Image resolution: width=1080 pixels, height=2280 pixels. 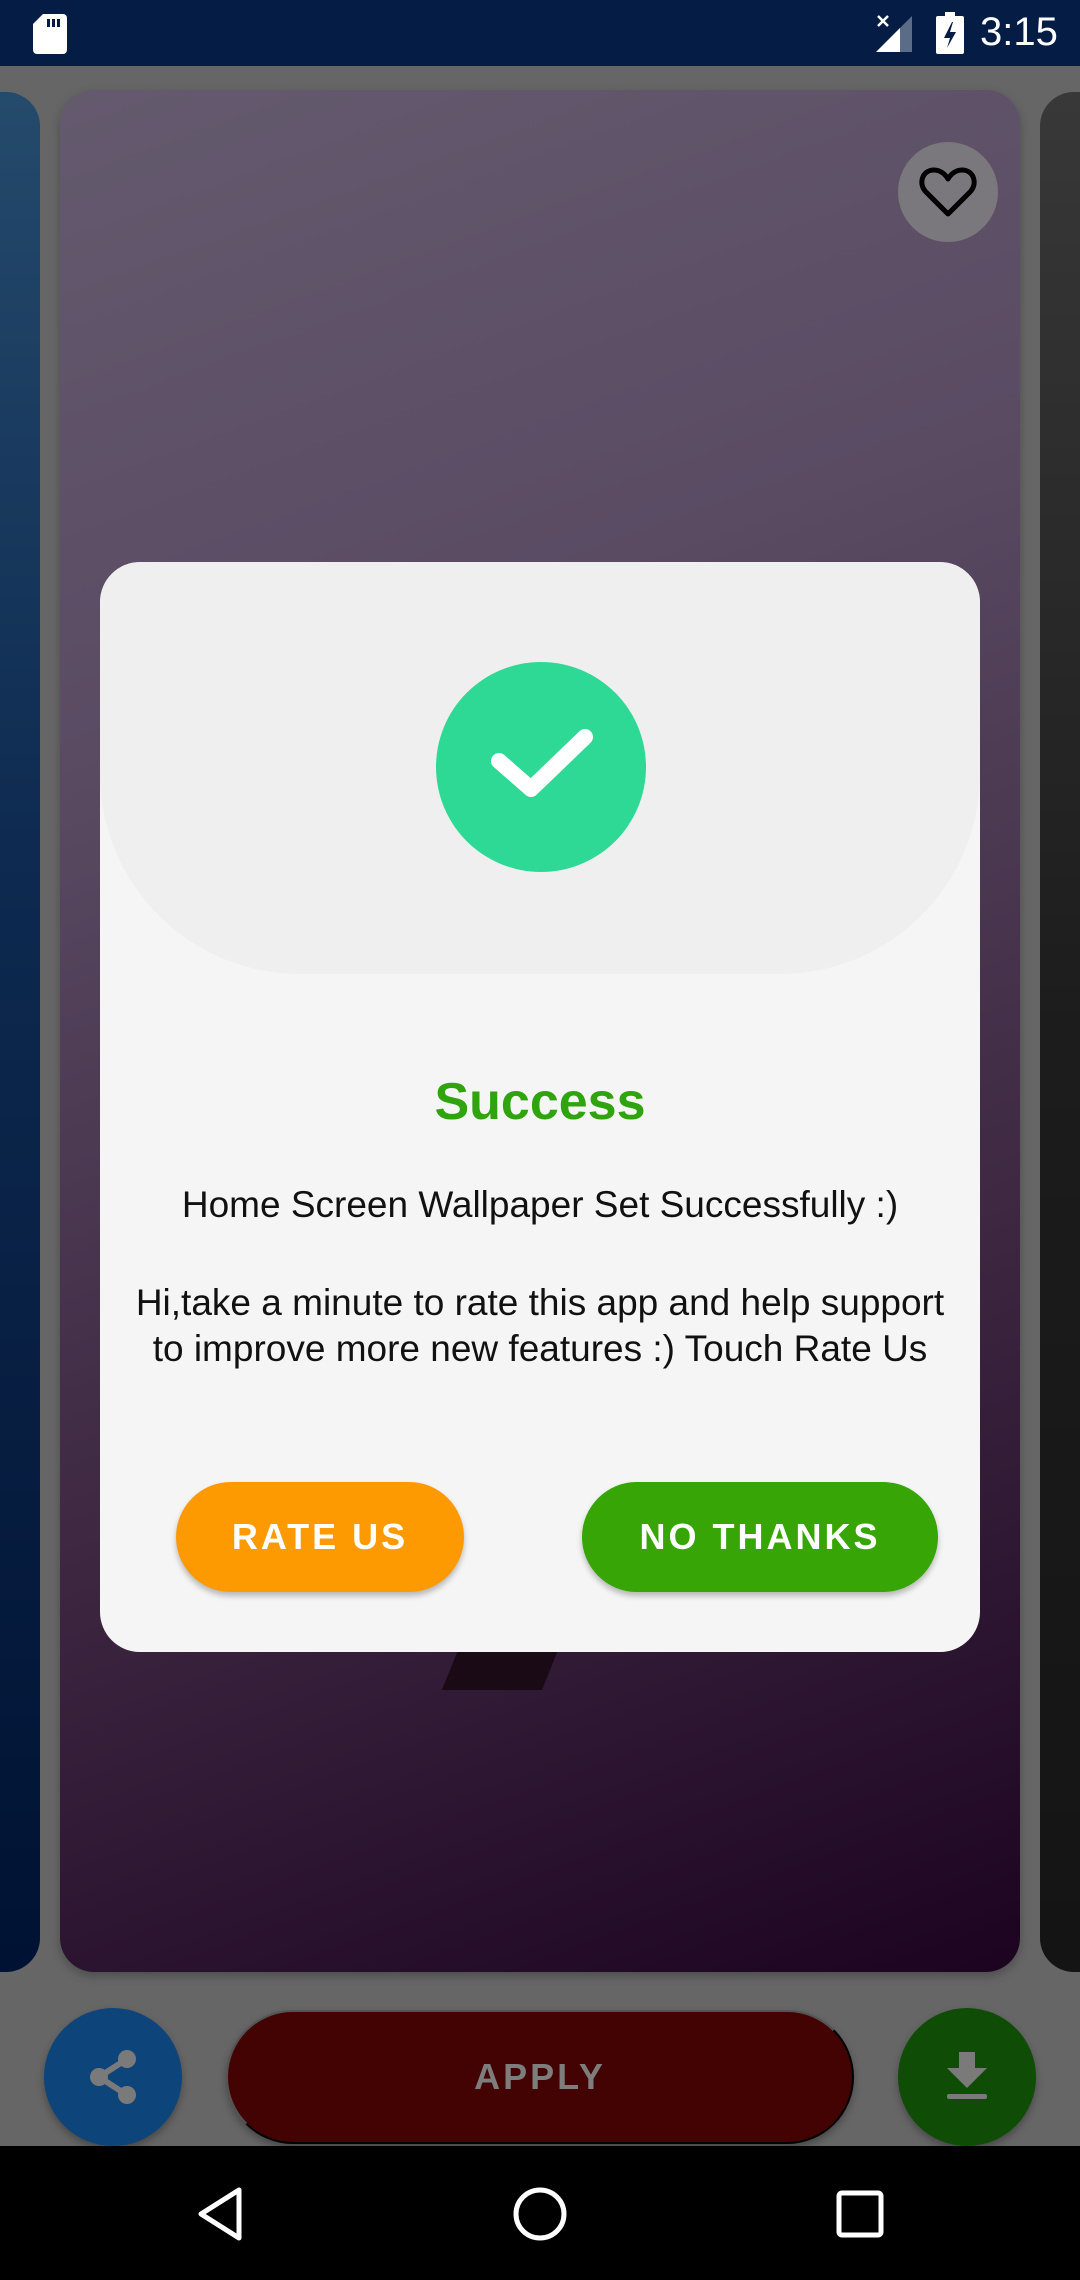 I want to click on home-icon, so click(x=540, y=2214).